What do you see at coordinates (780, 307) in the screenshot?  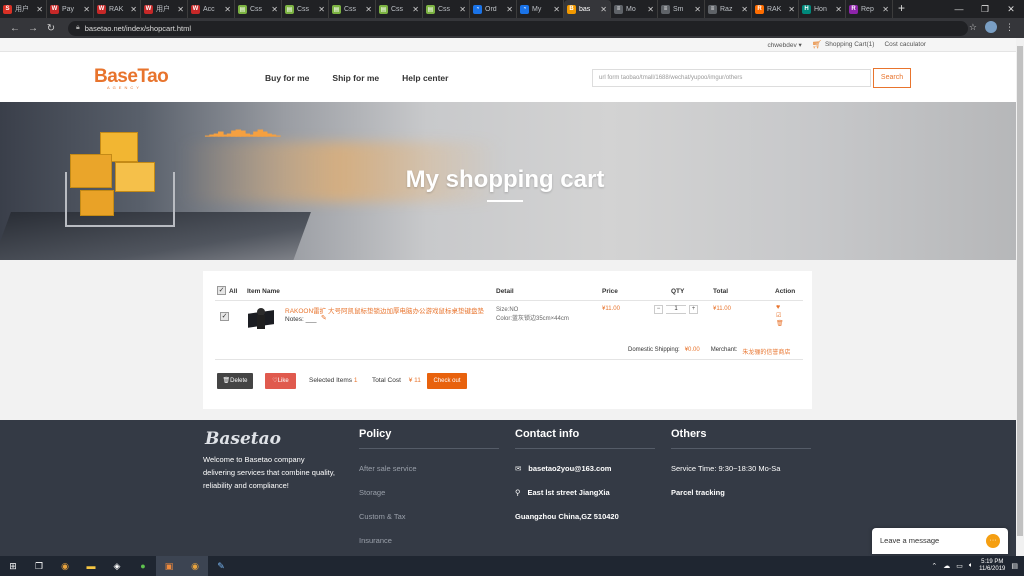 I see `favorite-heart-icon: ♥` at bounding box center [780, 307].